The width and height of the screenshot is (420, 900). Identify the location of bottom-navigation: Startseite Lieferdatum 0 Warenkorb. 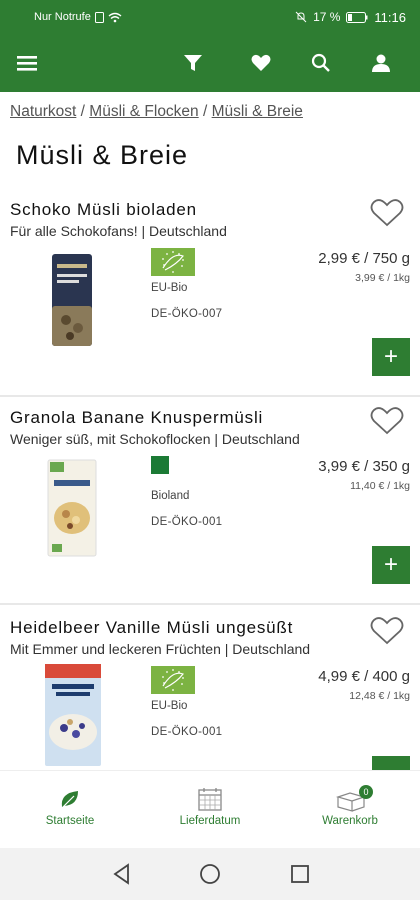
(210, 809).